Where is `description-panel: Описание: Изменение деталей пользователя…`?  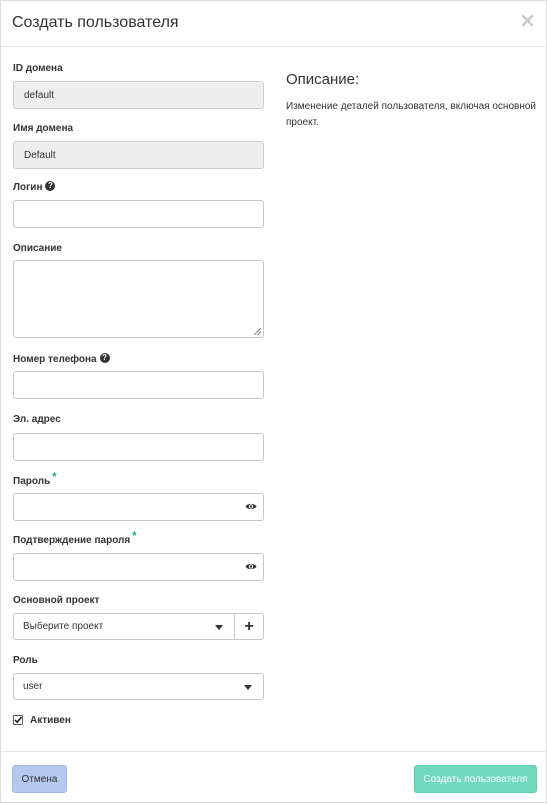
description-panel: Описание: Изменение деталей пользователя… is located at coordinates (413, 101).